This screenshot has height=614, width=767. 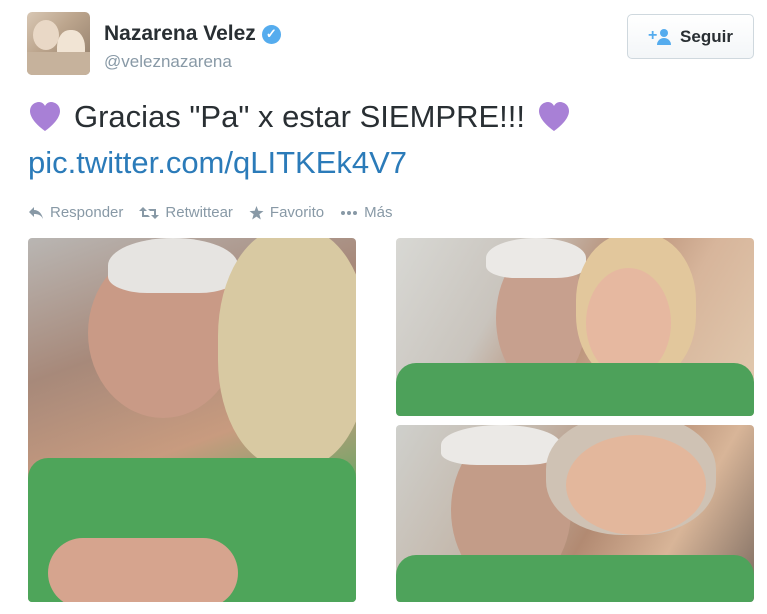 I want to click on retweet-label: Retwittear, so click(x=199, y=212).